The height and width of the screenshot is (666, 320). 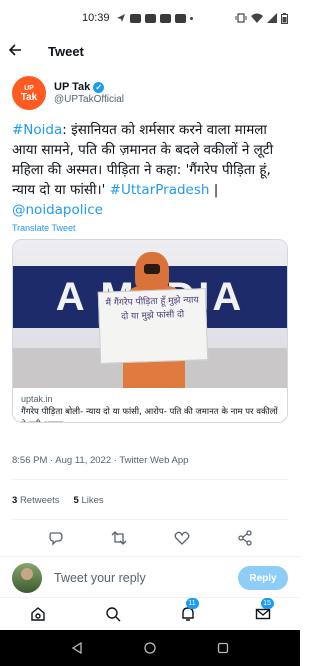 I want to click on author-name-row: UP Tak ✓, so click(x=89, y=87).